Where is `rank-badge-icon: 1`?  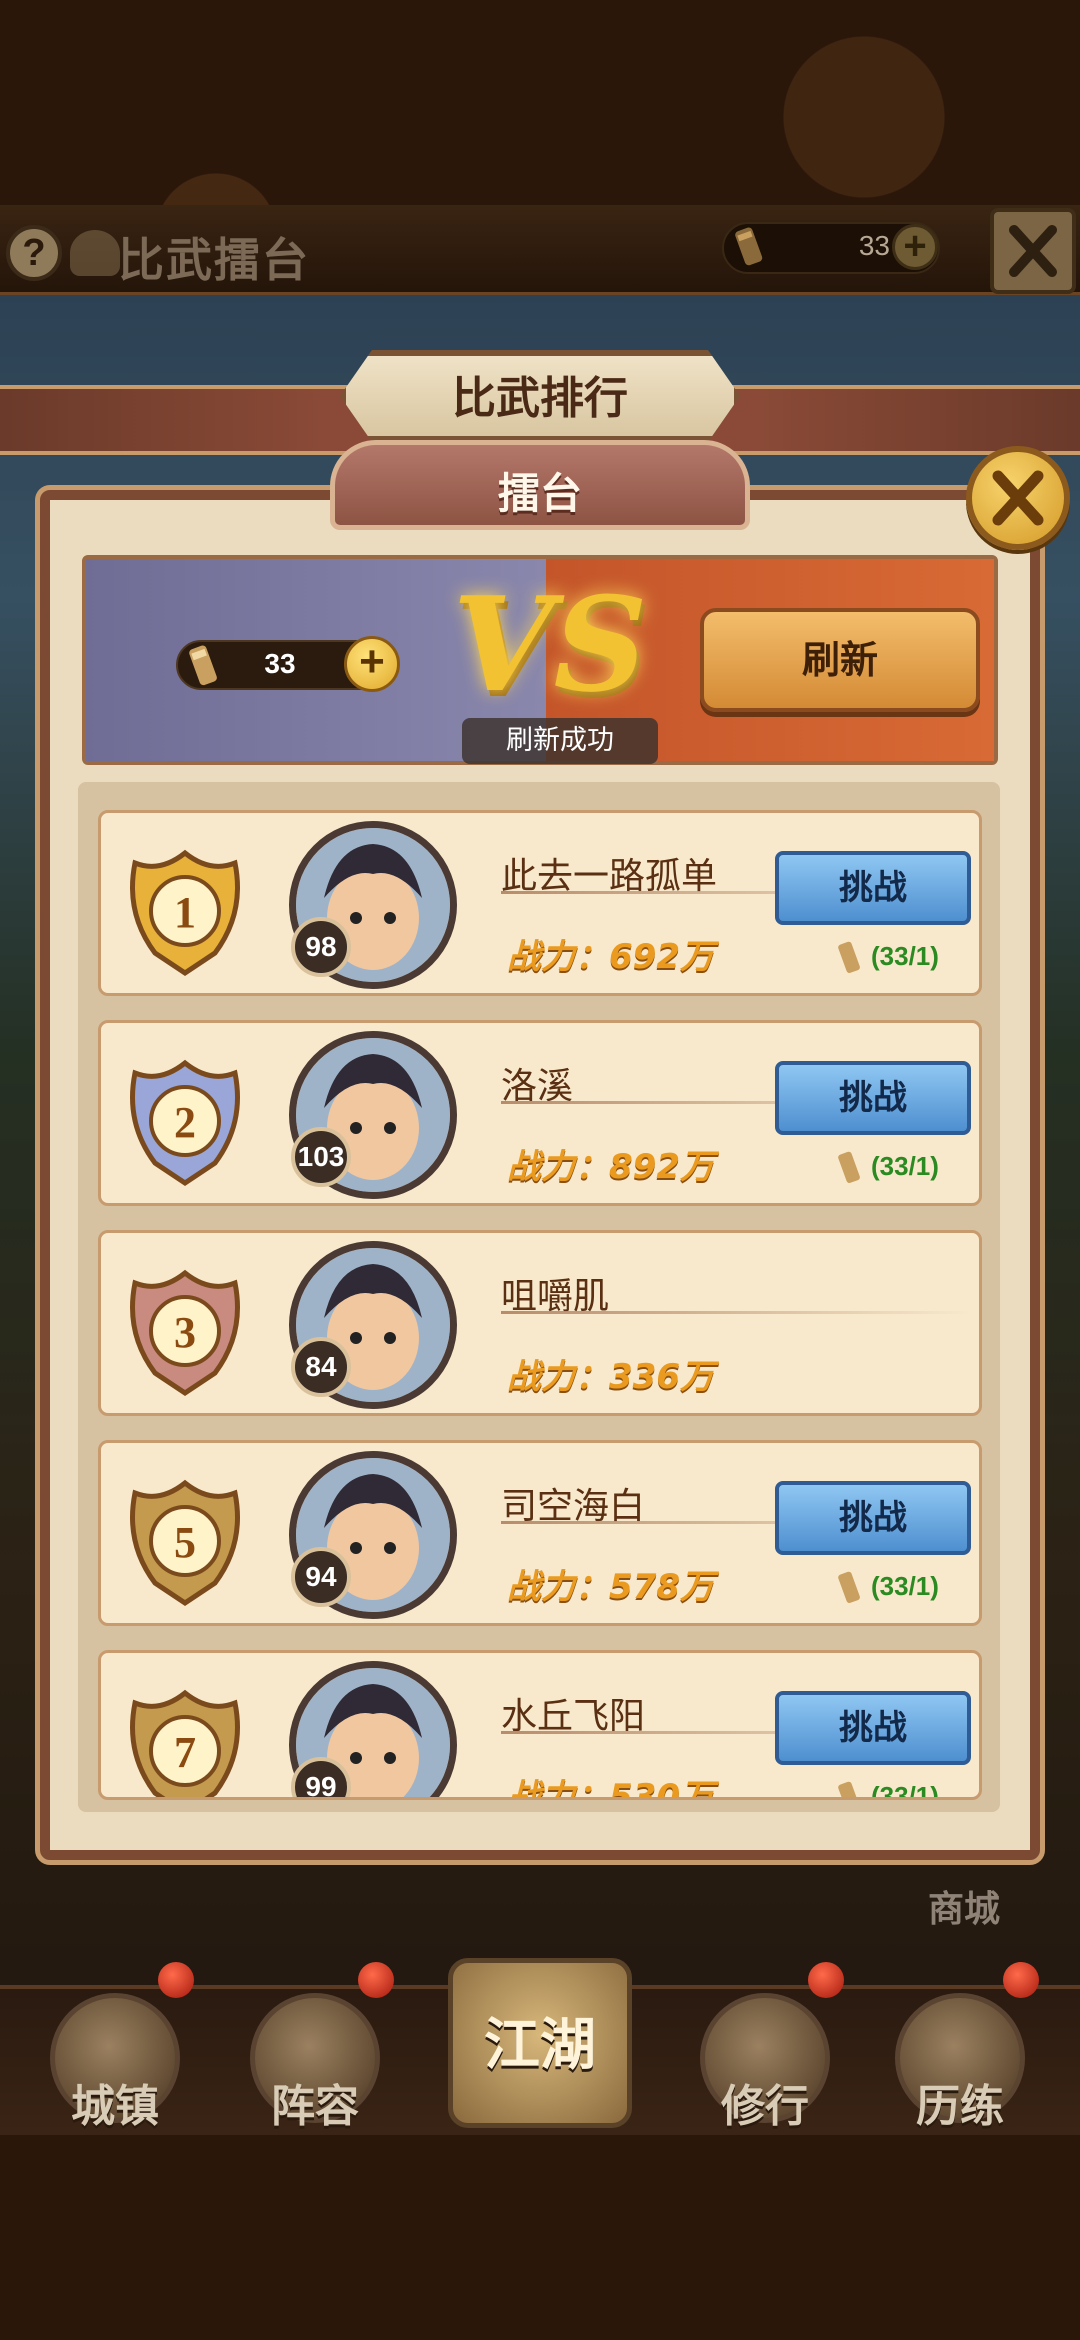
rank-badge-icon: 1 is located at coordinates (185, 913).